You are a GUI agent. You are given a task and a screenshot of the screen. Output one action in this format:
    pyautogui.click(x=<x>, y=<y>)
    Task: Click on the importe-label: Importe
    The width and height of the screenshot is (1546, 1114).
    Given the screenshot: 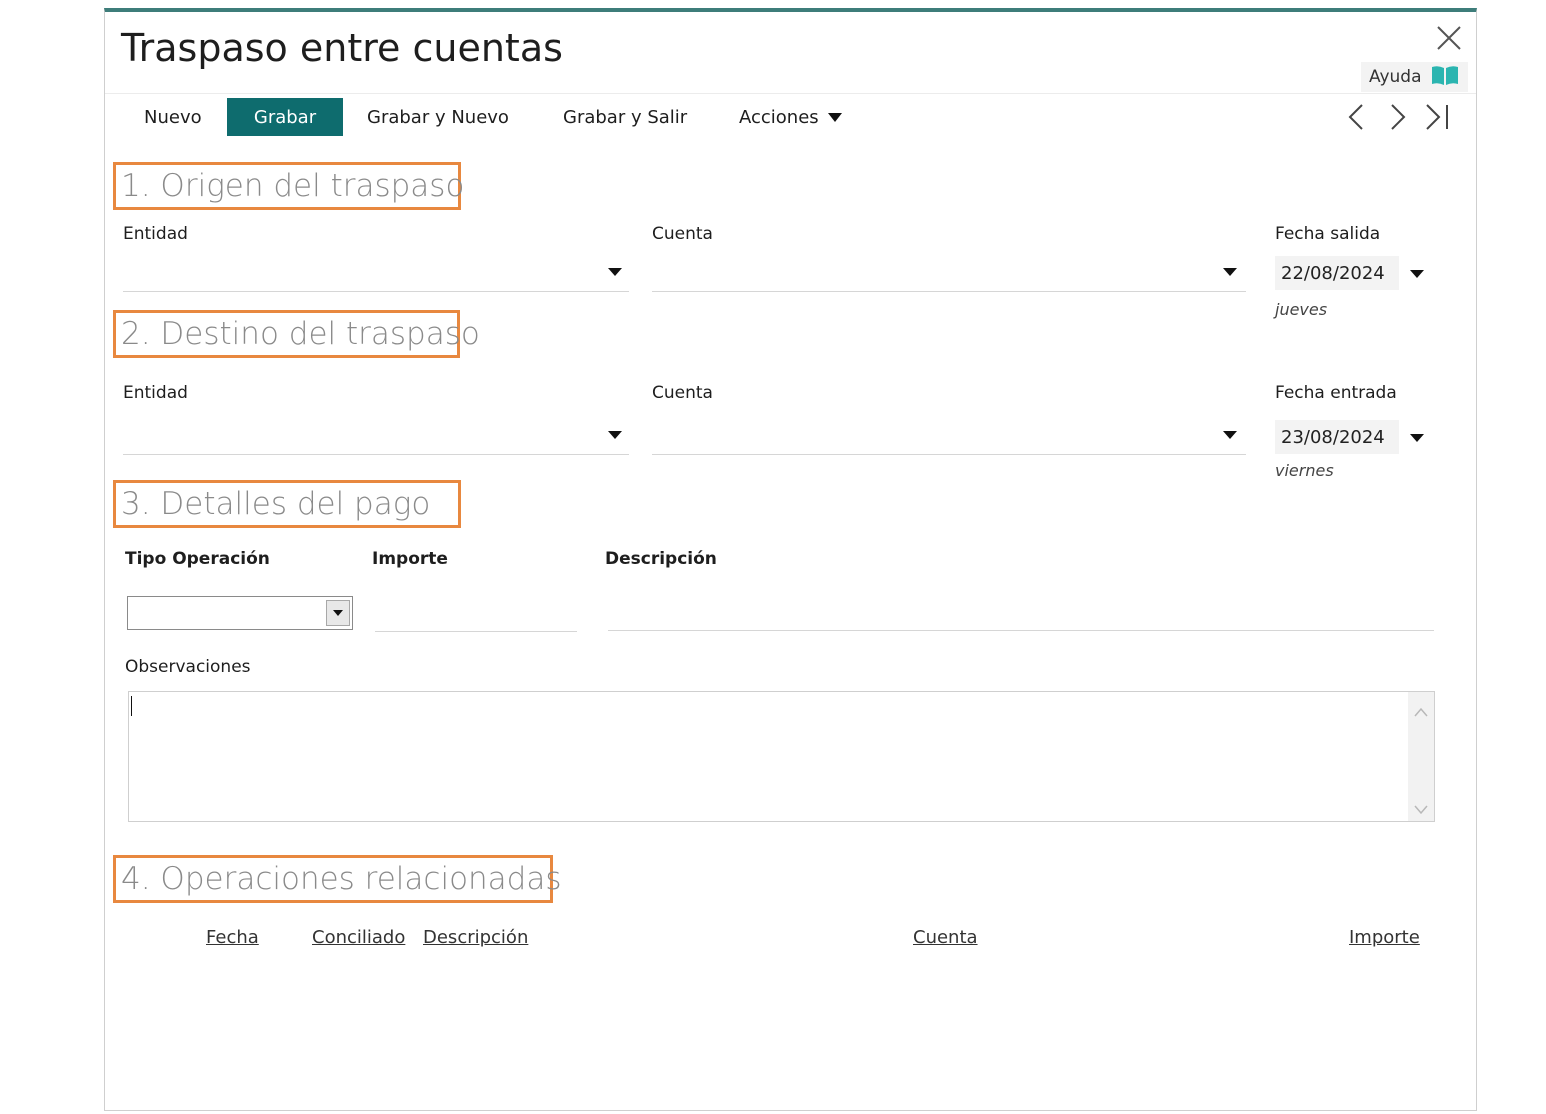 What is the action you would take?
    pyautogui.click(x=410, y=559)
    